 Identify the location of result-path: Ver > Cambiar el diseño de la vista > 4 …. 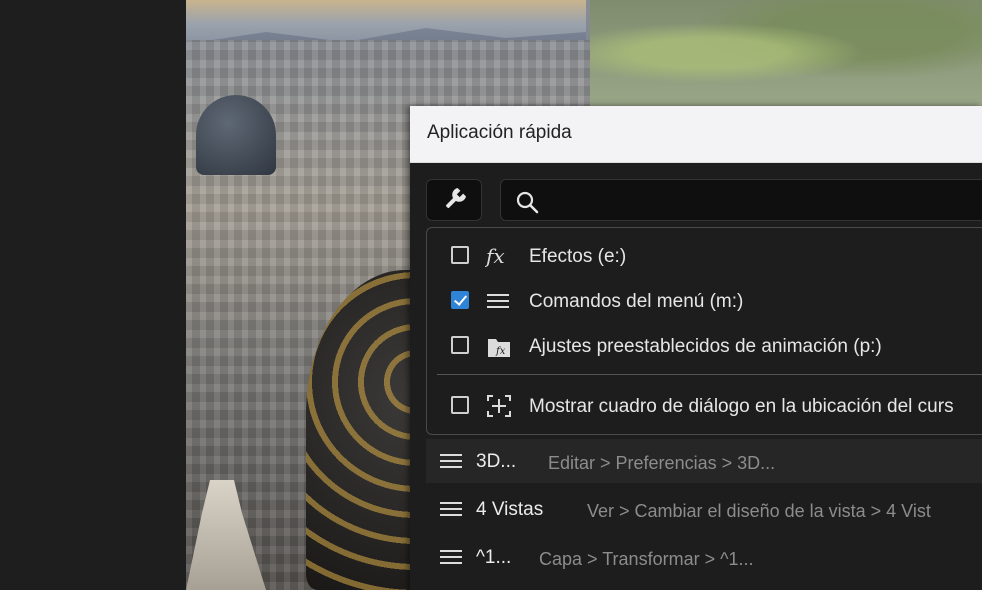
(759, 511).